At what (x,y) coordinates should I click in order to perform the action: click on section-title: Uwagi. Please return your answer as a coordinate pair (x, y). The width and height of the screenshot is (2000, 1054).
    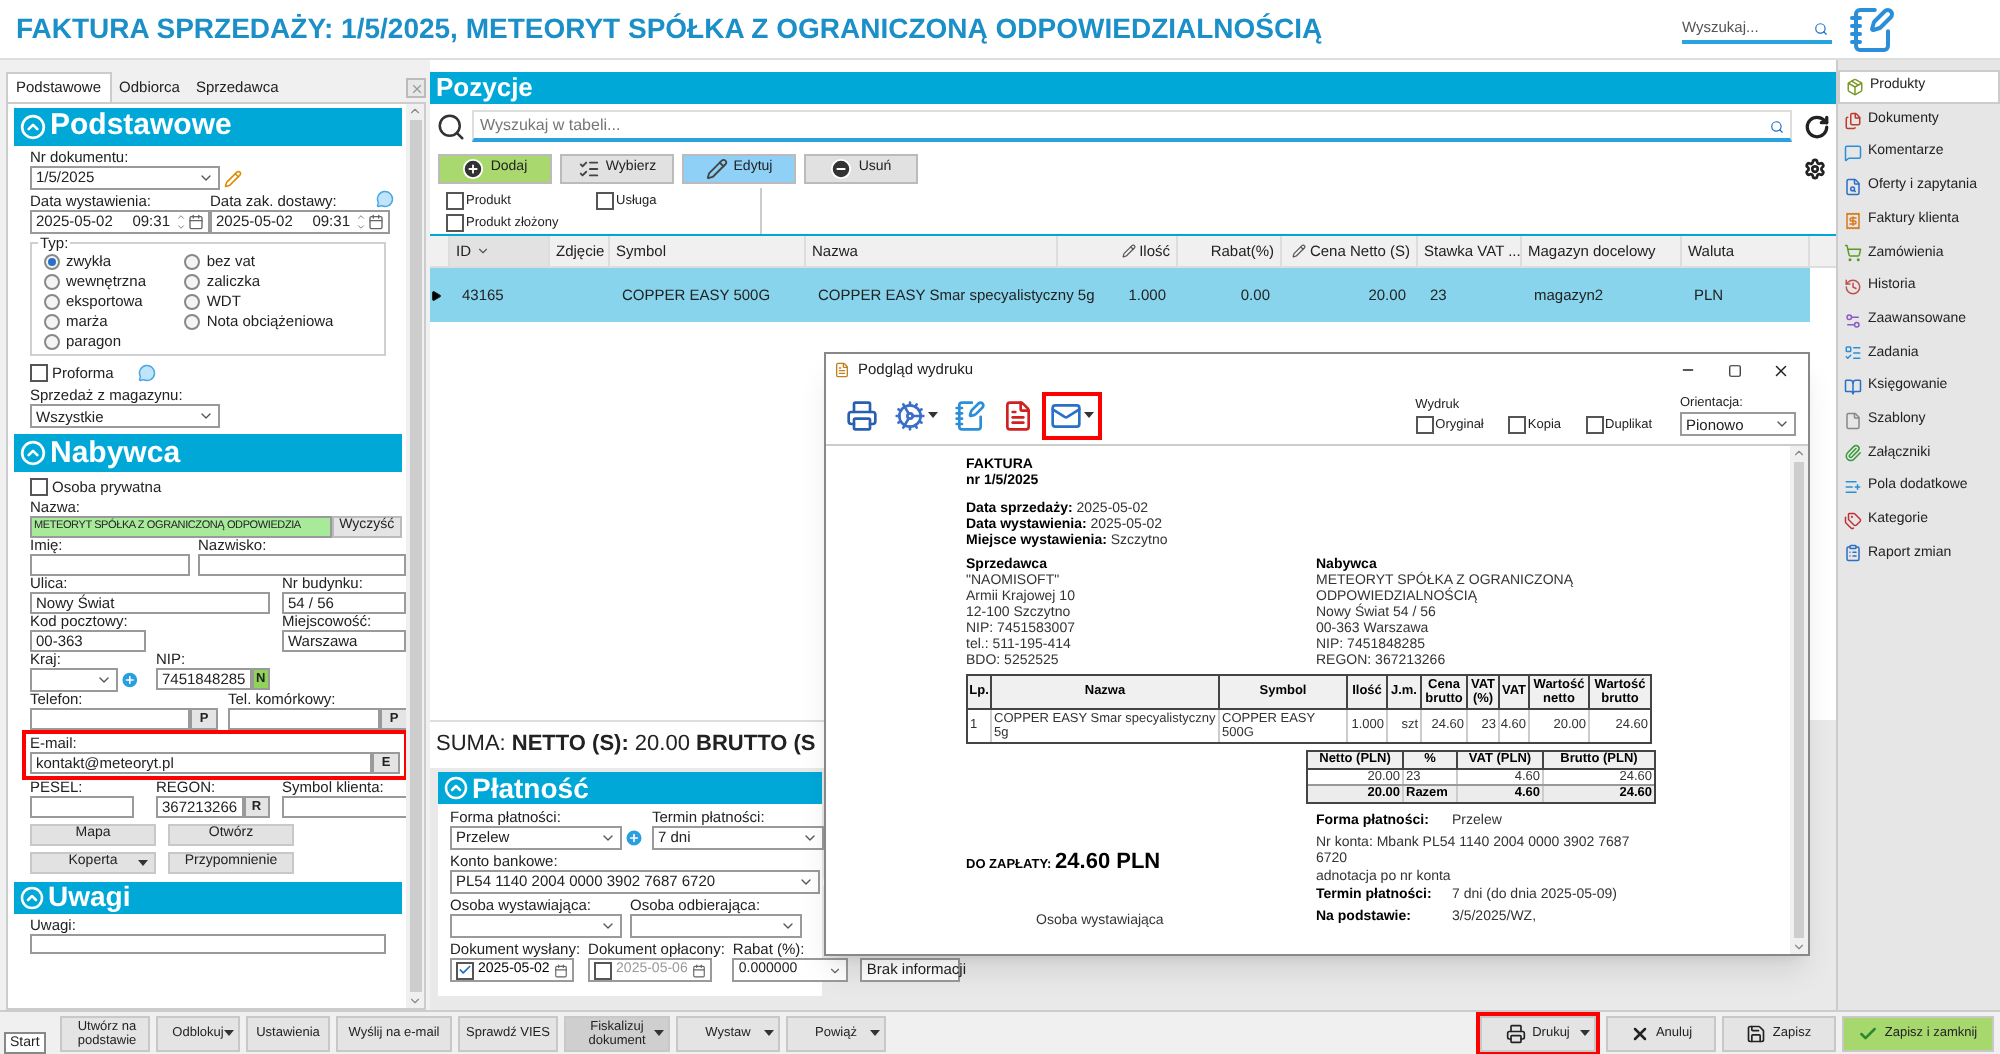
    Looking at the image, I should click on (89, 897).